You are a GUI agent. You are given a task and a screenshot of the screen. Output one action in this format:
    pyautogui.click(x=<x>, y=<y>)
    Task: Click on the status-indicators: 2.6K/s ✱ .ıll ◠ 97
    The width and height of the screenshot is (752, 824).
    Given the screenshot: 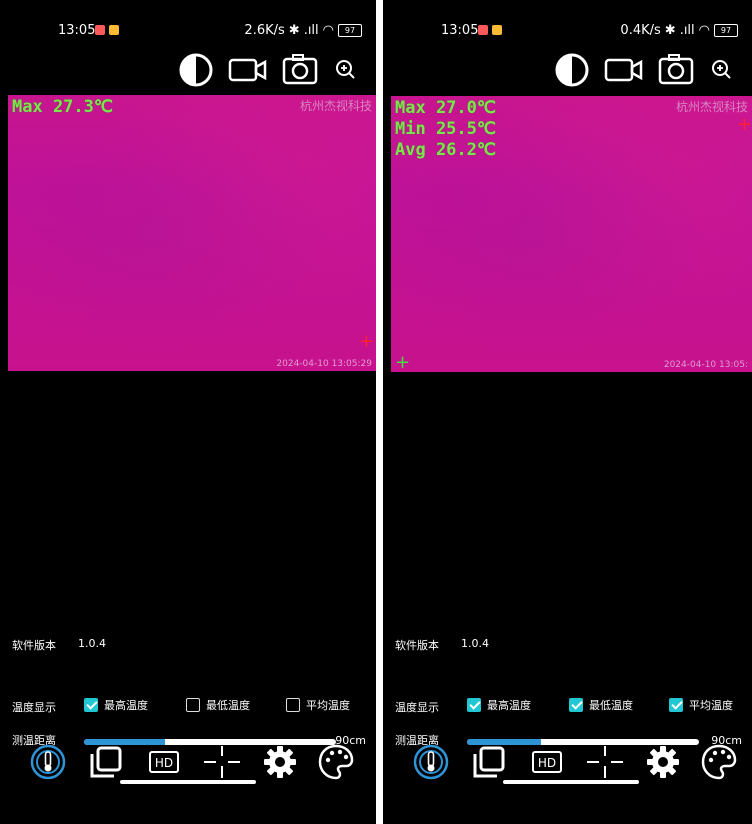 What is the action you would take?
    pyautogui.click(x=303, y=30)
    